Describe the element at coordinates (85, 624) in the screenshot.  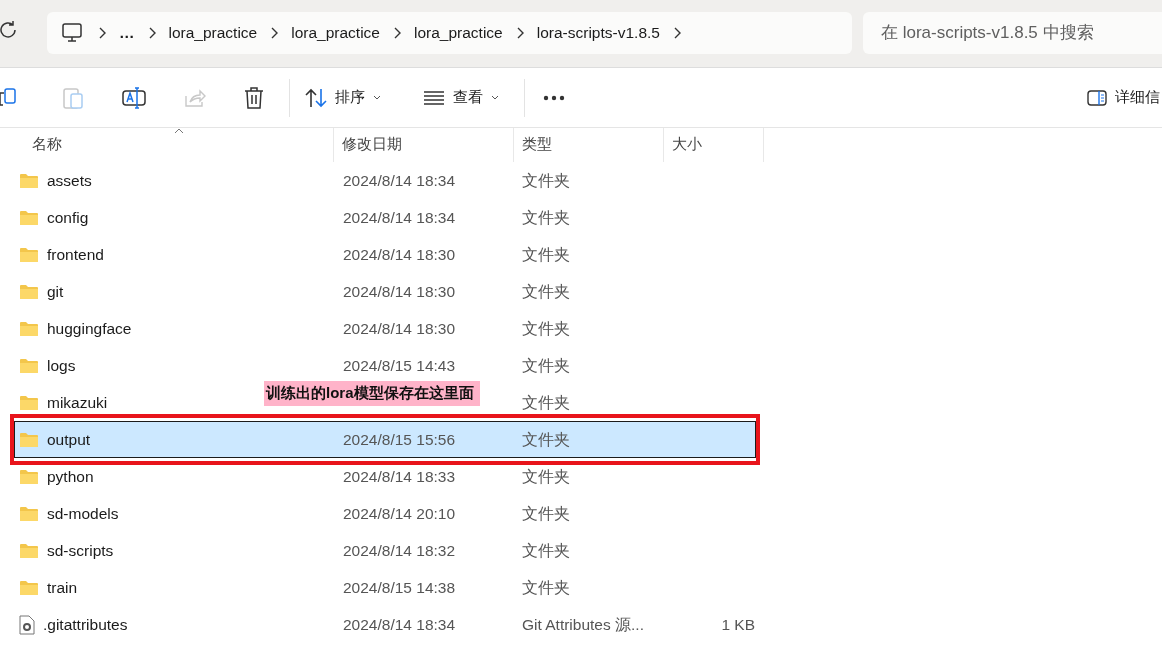
I see `file-name: .gitattributes` at that location.